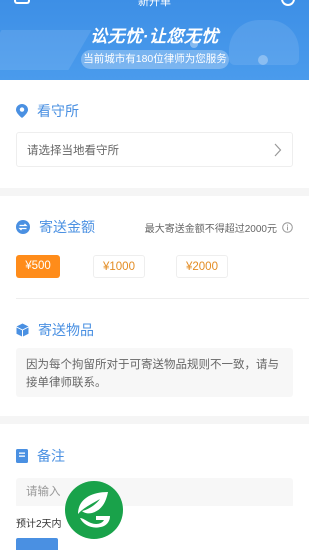 The height and width of the screenshot is (550, 320). What do you see at coordinates (39, 524) in the screenshot?
I see `estimate-text: 预计2天内` at bounding box center [39, 524].